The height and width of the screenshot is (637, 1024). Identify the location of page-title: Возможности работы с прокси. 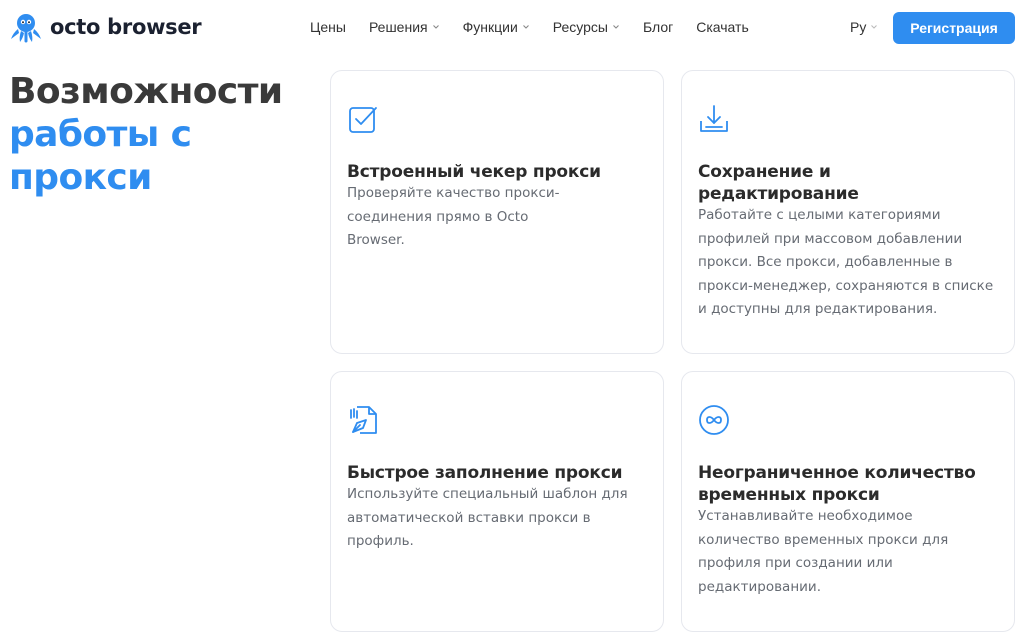
(146, 134).